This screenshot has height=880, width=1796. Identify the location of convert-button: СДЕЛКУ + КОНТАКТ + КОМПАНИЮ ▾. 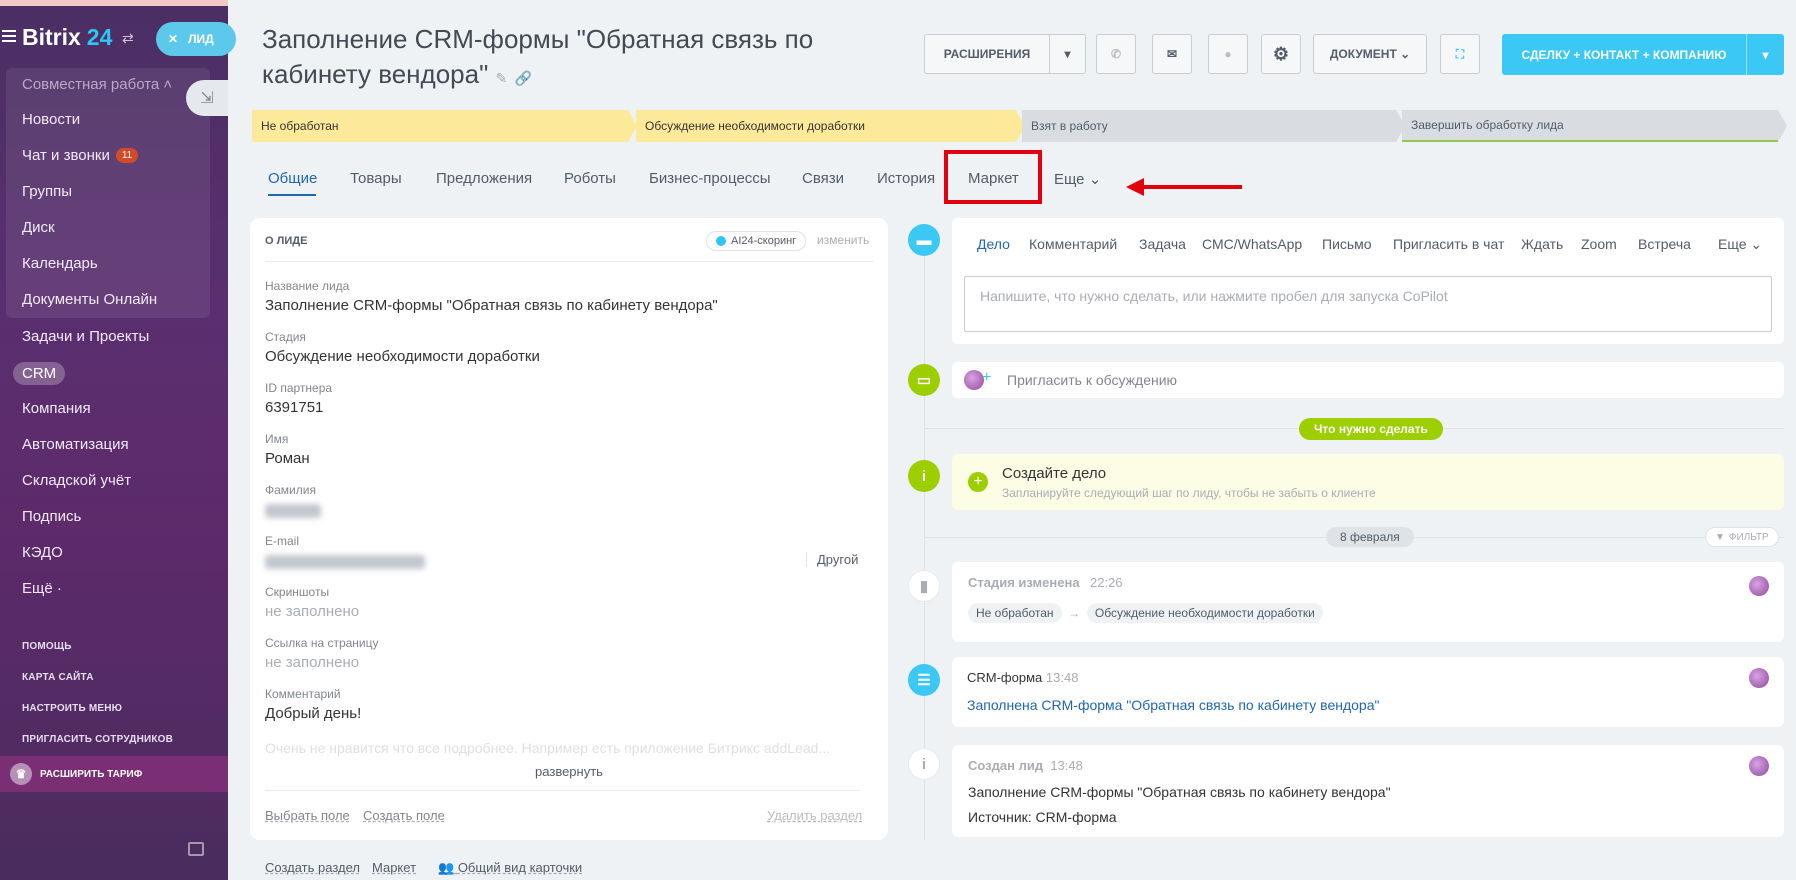
(1643, 54).